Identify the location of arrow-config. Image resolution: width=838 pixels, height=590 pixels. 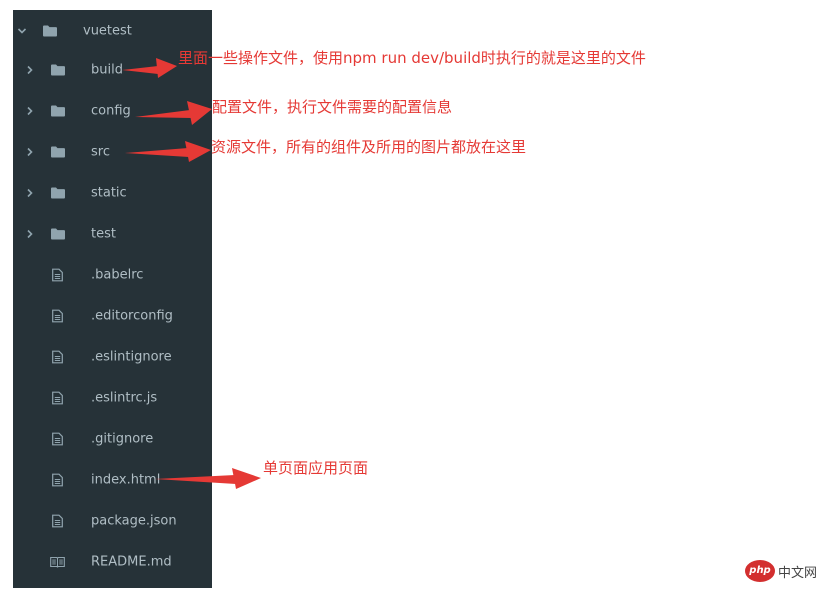
(173, 113).